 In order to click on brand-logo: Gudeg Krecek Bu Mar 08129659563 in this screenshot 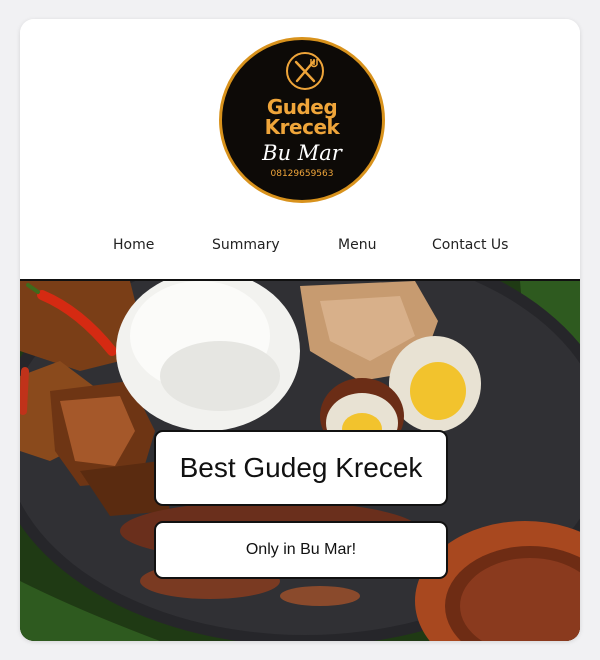, I will do `click(302, 120)`.